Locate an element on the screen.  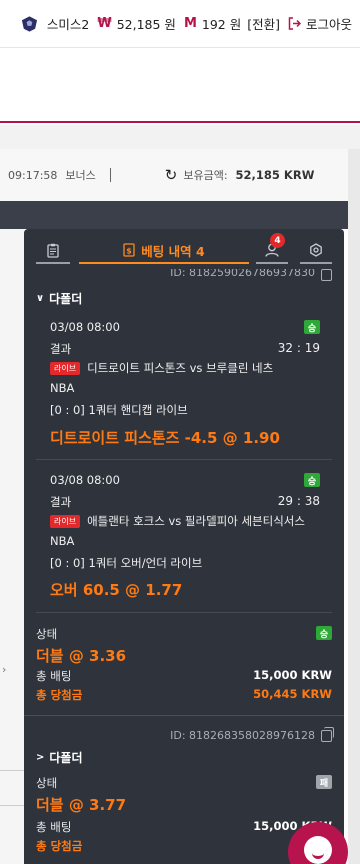
panel-tabs: $ 베팅 내역 4 4 is located at coordinates (184, 249).